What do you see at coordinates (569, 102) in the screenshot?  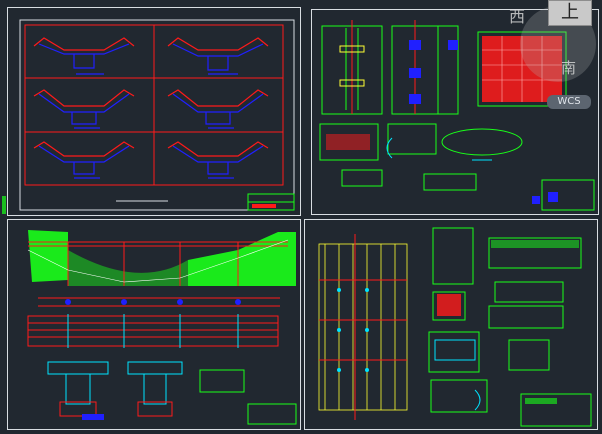 I see `ucs-menu-button: WCS` at bounding box center [569, 102].